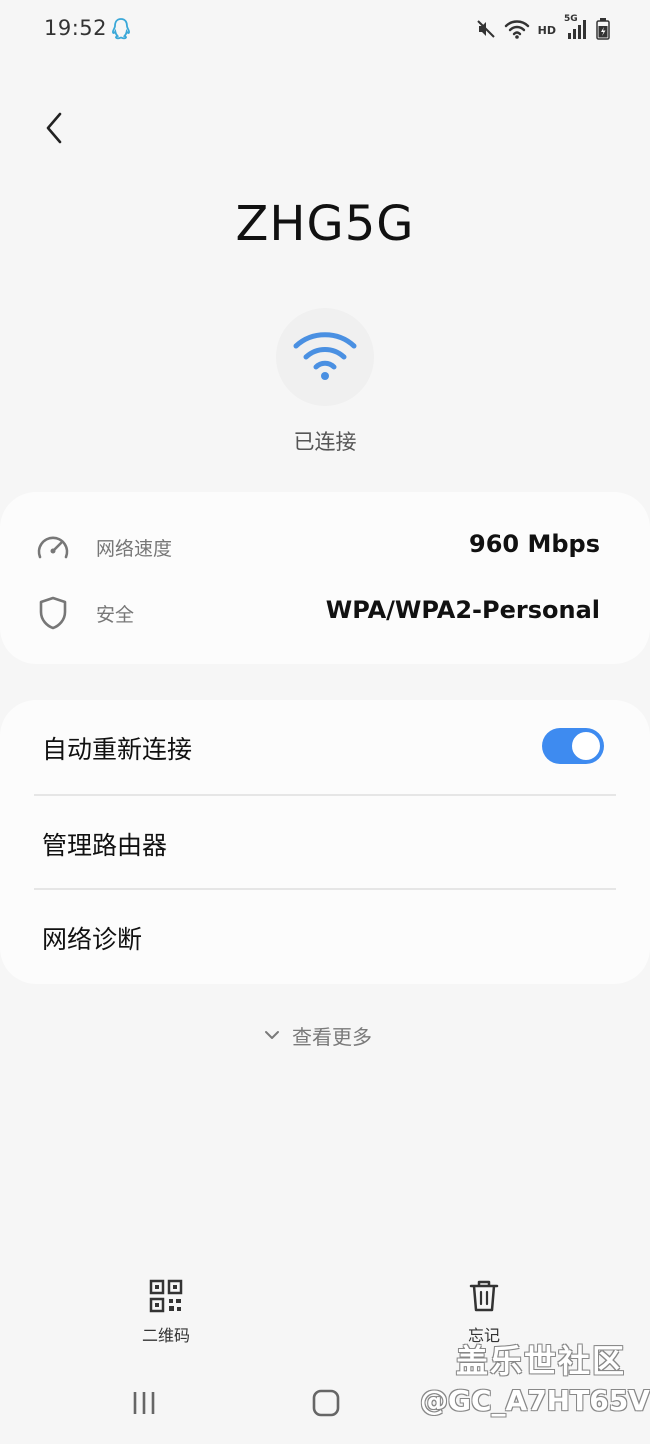  Describe the element at coordinates (105, 845) in the screenshot. I see `manage-router-label: 管理路由器` at that location.